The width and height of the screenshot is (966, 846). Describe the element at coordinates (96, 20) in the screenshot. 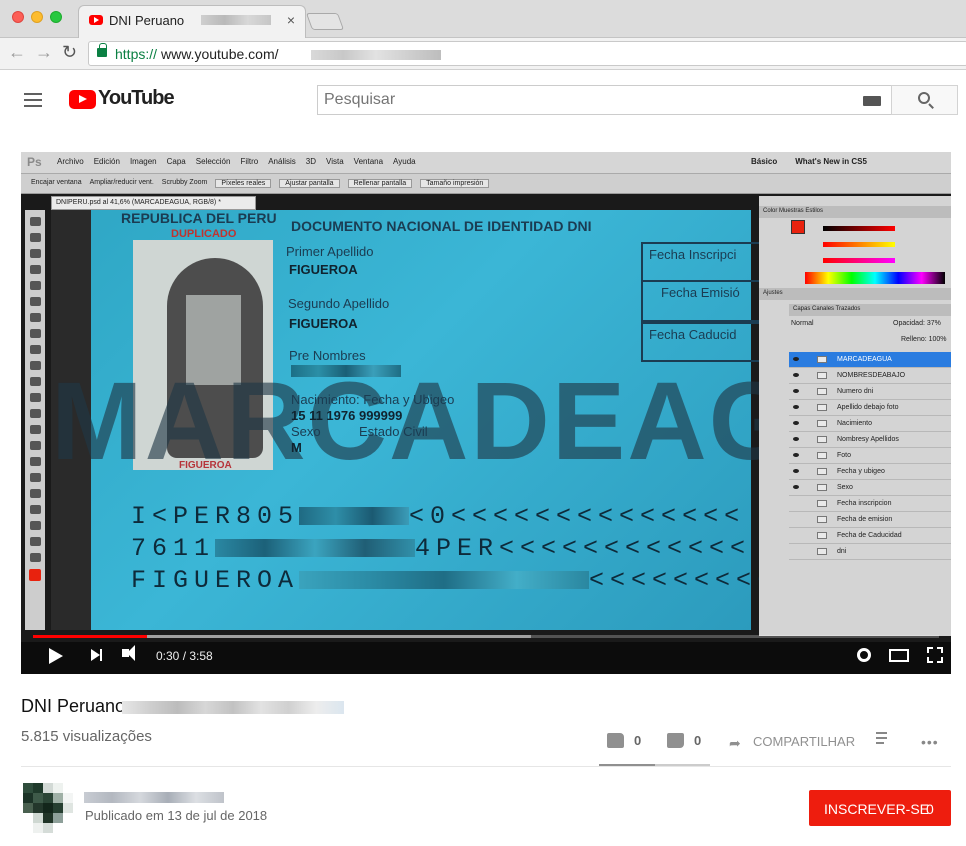

I see `youtube-favicon-icon` at that location.